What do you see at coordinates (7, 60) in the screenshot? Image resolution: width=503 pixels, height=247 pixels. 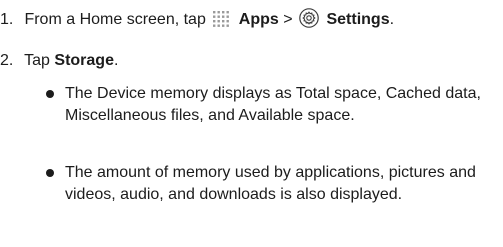 I see `step-number: 2.` at bounding box center [7, 60].